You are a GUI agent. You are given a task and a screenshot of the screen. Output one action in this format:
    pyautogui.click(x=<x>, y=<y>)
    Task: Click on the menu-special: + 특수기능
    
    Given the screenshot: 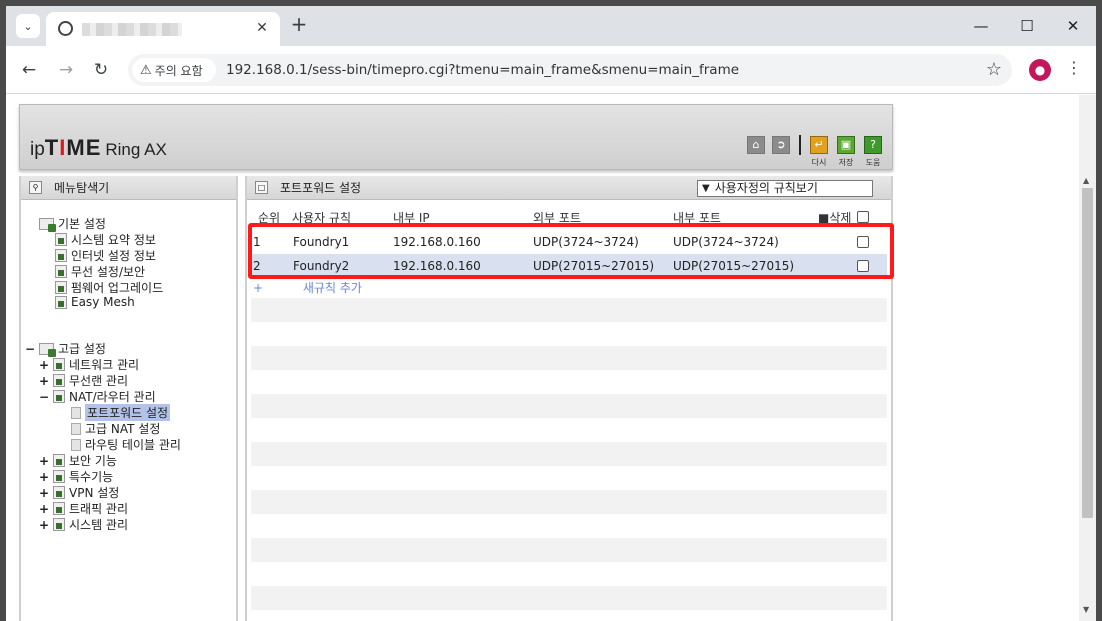 What is the action you would take?
    pyautogui.click(x=76, y=476)
    